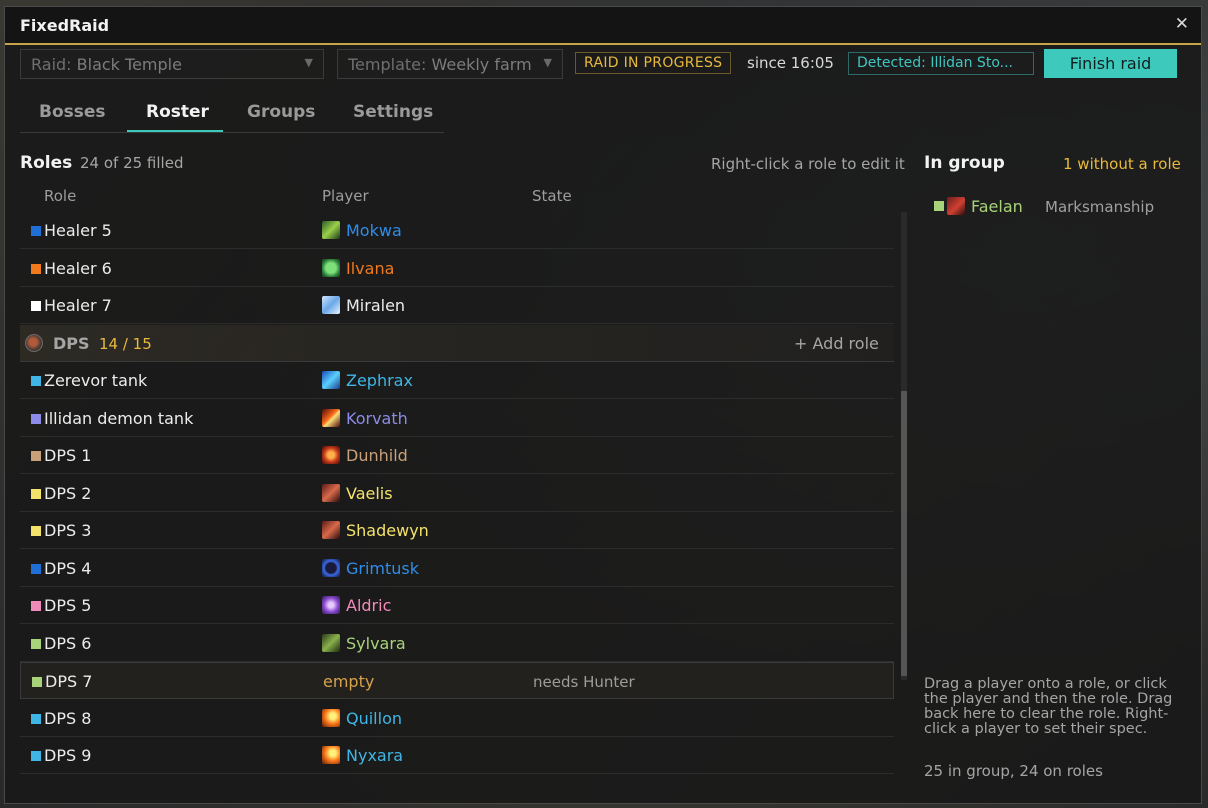 This screenshot has width=1208, height=808. I want to click on section-name: DPS, so click(71, 343).